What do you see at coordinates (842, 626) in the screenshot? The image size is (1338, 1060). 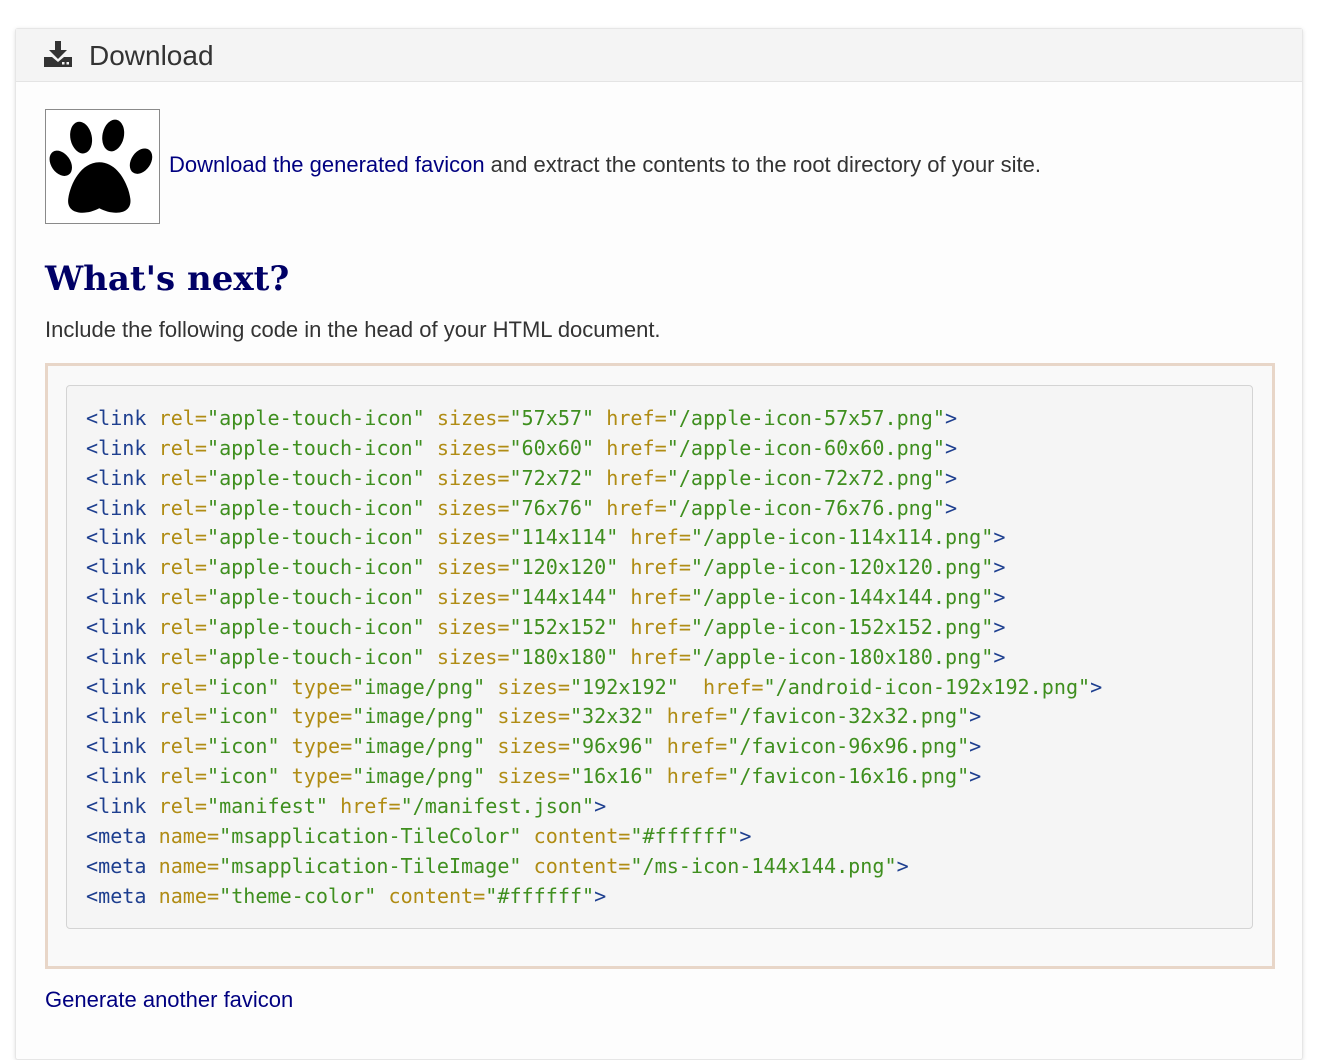 I see `code-token-val: "/apple-icon-152x152.png"` at bounding box center [842, 626].